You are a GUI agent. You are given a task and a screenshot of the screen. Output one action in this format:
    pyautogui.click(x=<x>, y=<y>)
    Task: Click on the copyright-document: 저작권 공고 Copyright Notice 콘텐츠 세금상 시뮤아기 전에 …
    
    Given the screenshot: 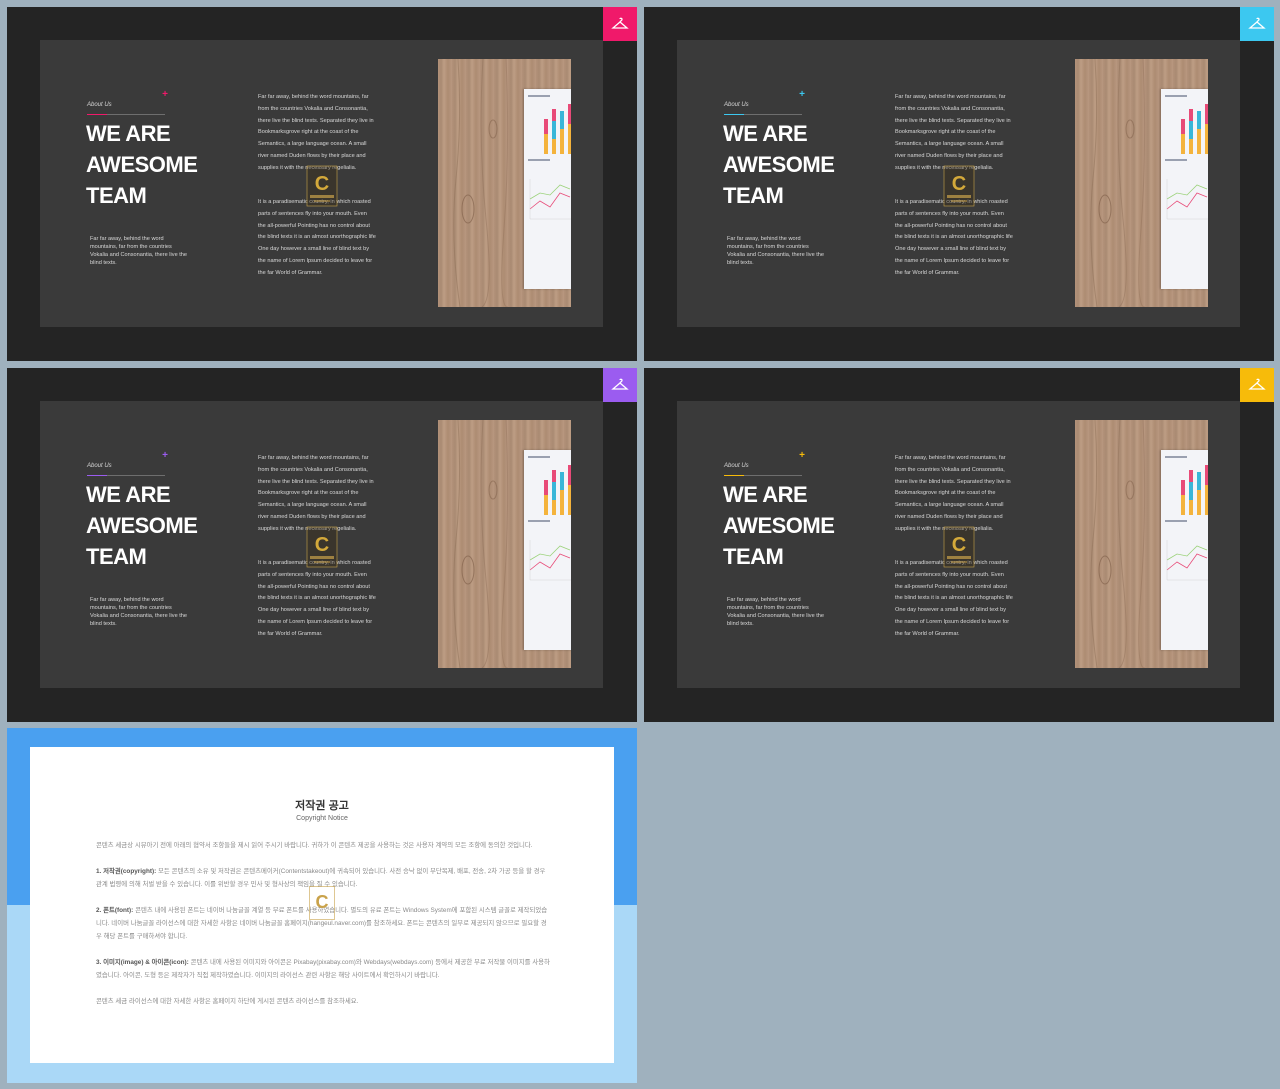 What is the action you would take?
    pyautogui.click(x=322, y=905)
    